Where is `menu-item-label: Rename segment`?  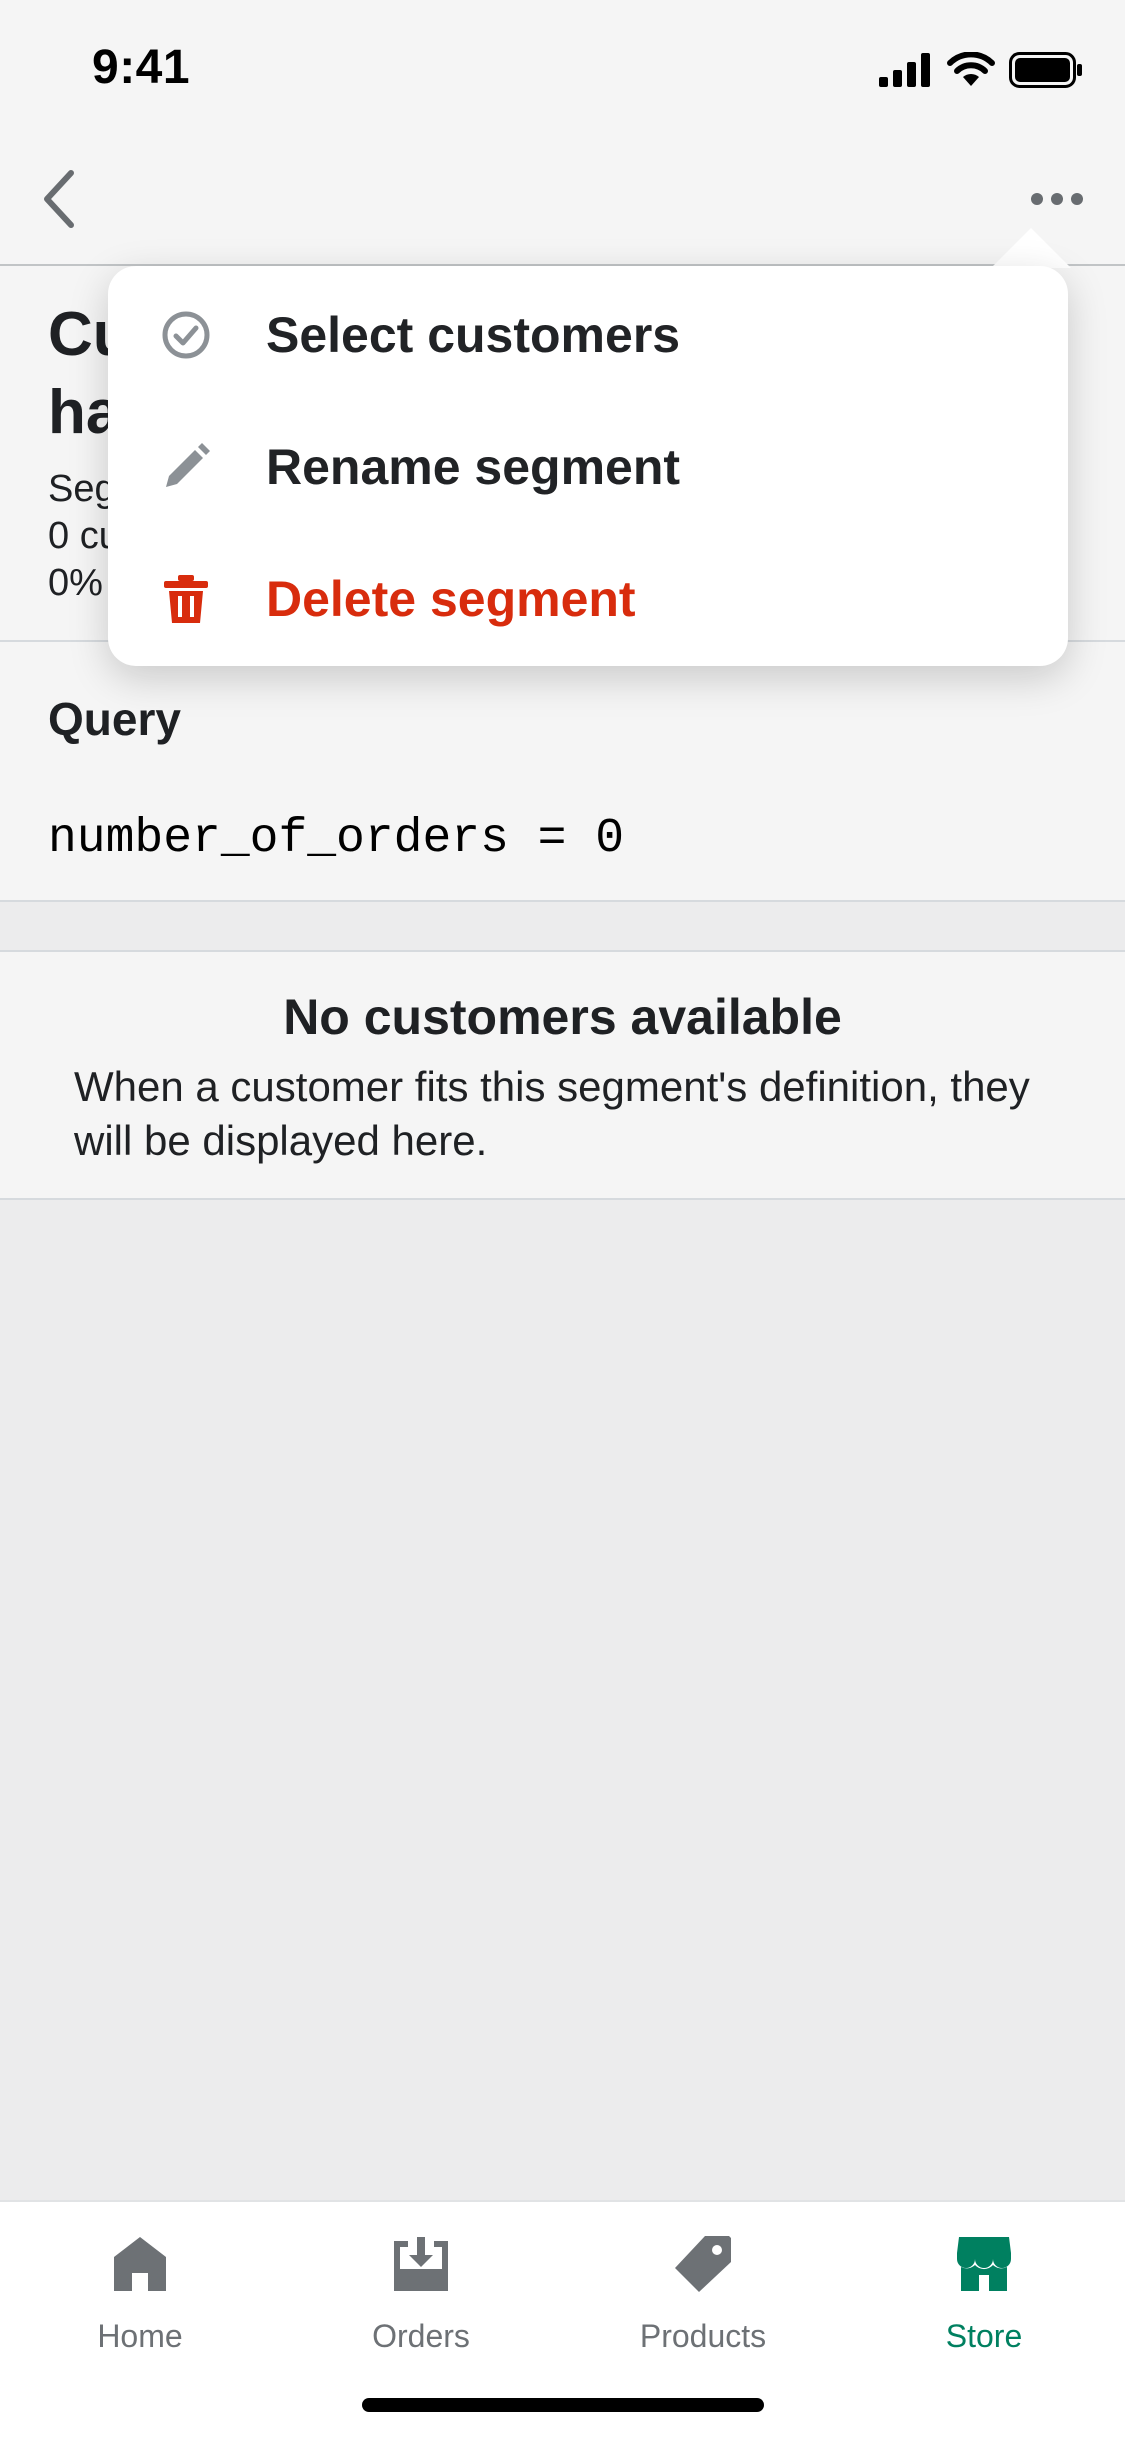
menu-item-label: Rename segment is located at coordinates (473, 467).